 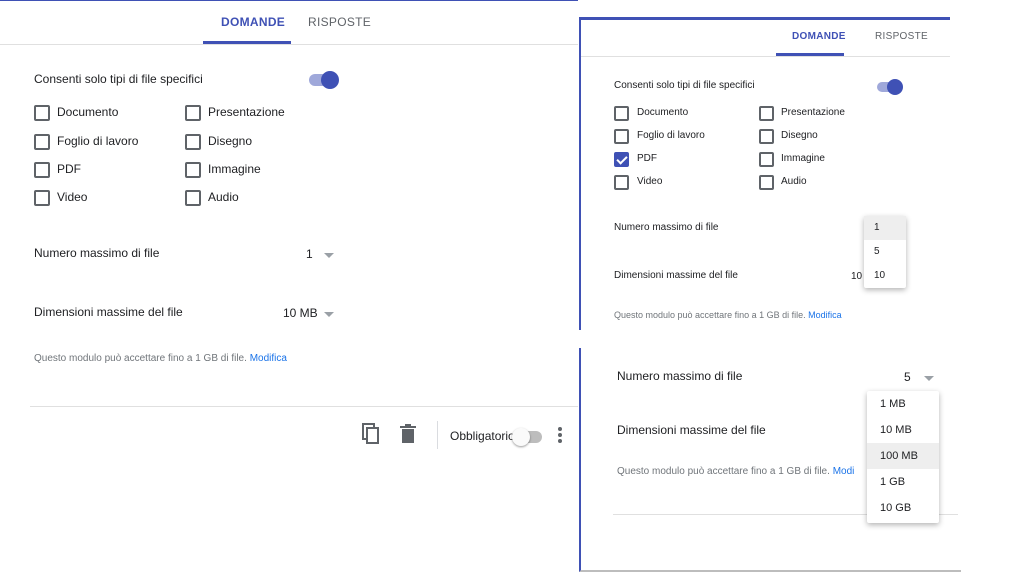 What do you see at coordinates (304, 406) in the screenshot?
I see `divider` at bounding box center [304, 406].